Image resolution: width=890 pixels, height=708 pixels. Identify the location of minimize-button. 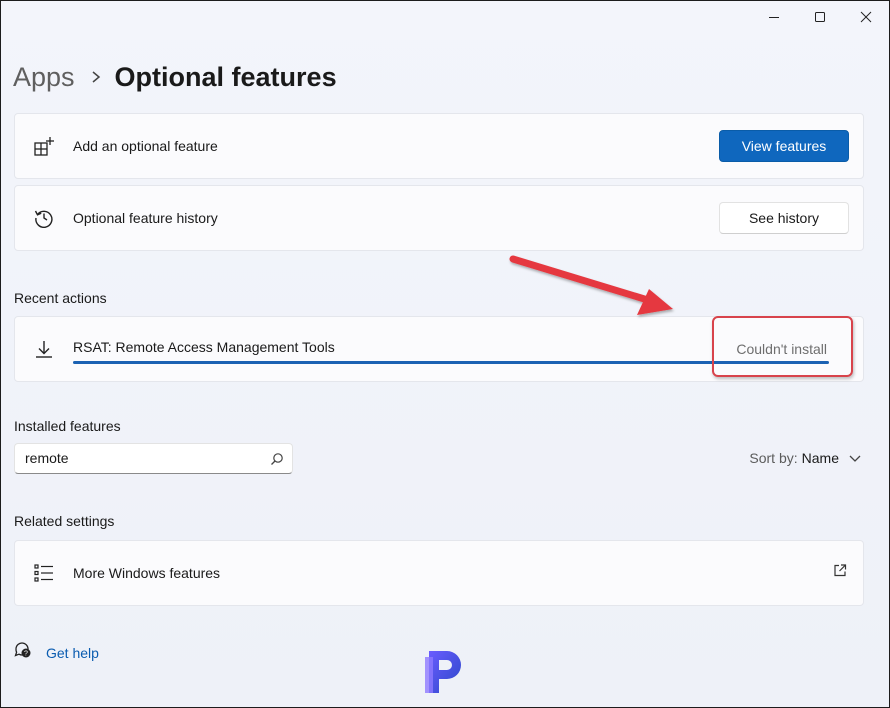
(774, 17).